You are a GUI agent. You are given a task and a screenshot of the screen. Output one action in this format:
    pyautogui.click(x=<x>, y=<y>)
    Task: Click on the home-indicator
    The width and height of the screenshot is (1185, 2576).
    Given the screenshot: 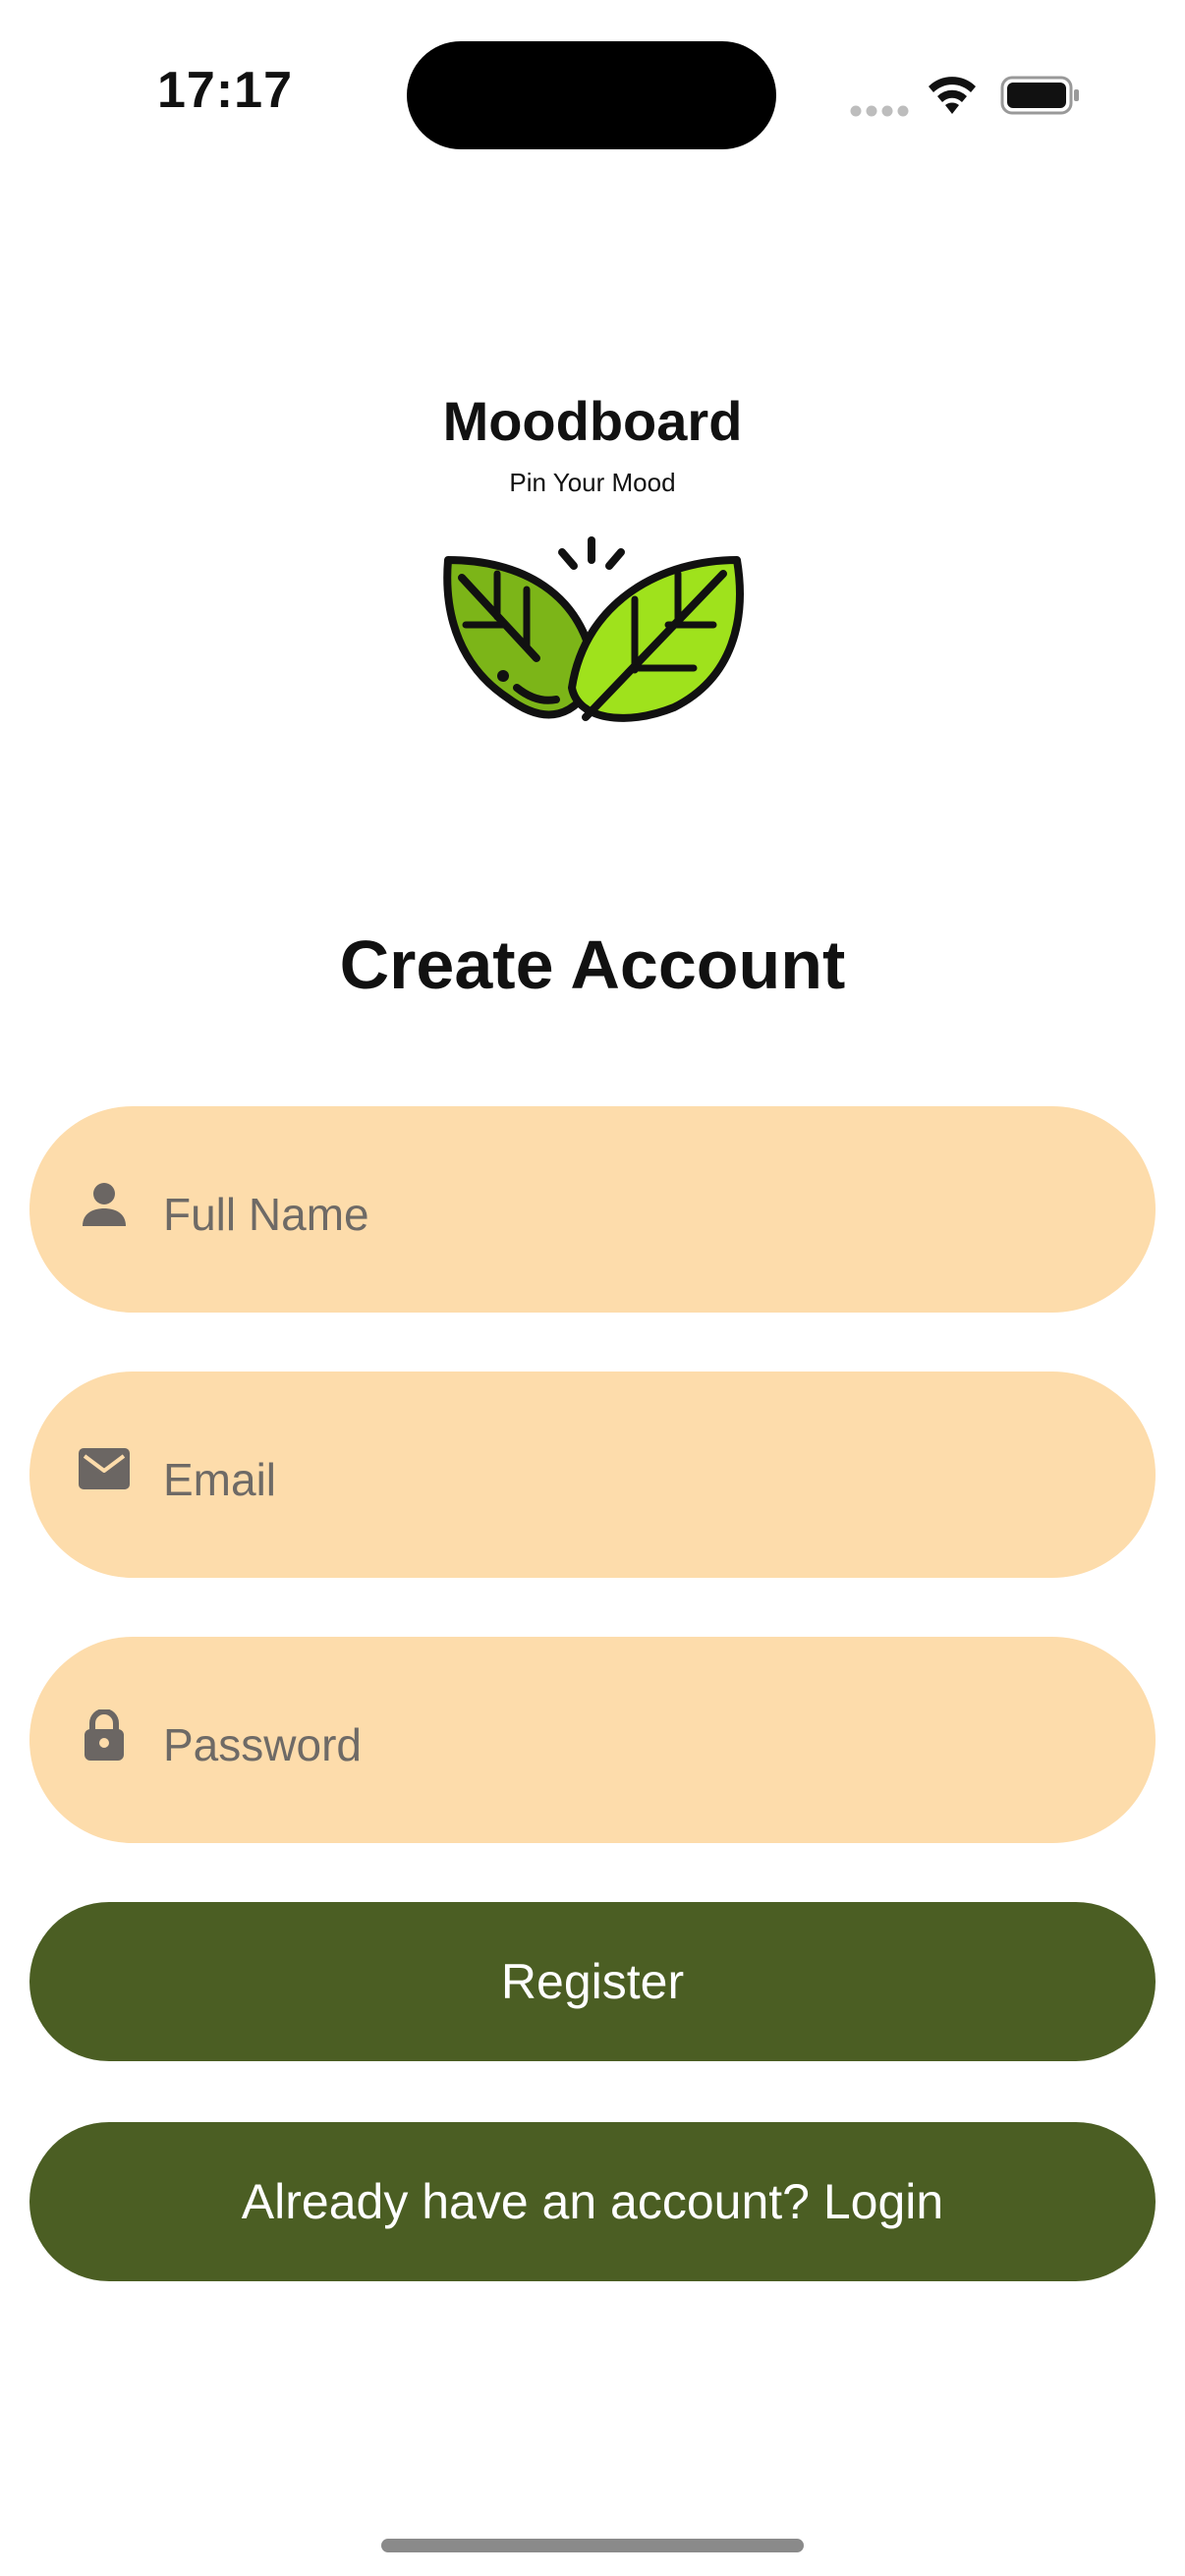 What is the action you would take?
    pyautogui.click(x=592, y=2545)
    